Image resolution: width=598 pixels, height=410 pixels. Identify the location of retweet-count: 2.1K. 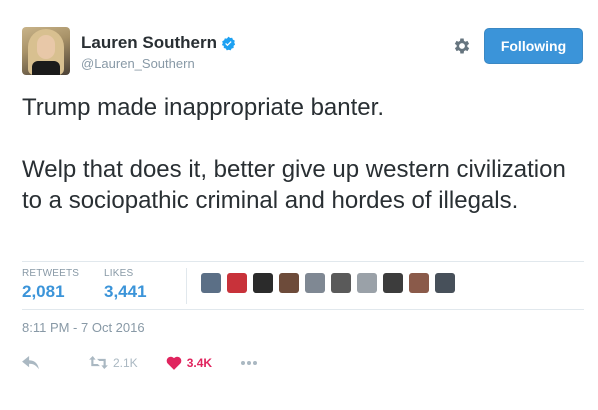
(125, 362).